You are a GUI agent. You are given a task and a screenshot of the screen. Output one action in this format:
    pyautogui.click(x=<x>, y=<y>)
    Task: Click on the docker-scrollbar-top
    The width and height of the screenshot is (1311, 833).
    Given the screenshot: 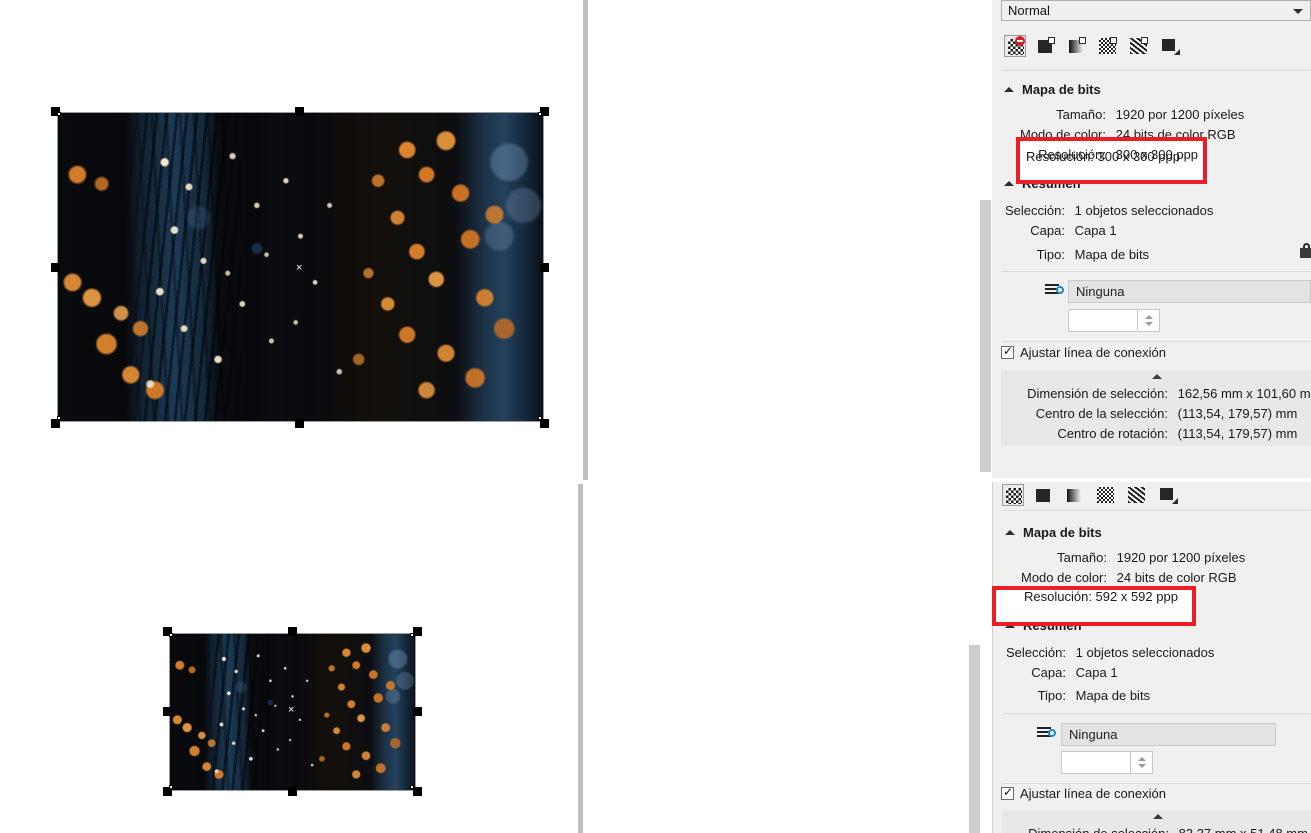 What is the action you would take?
    pyautogui.click(x=985, y=336)
    